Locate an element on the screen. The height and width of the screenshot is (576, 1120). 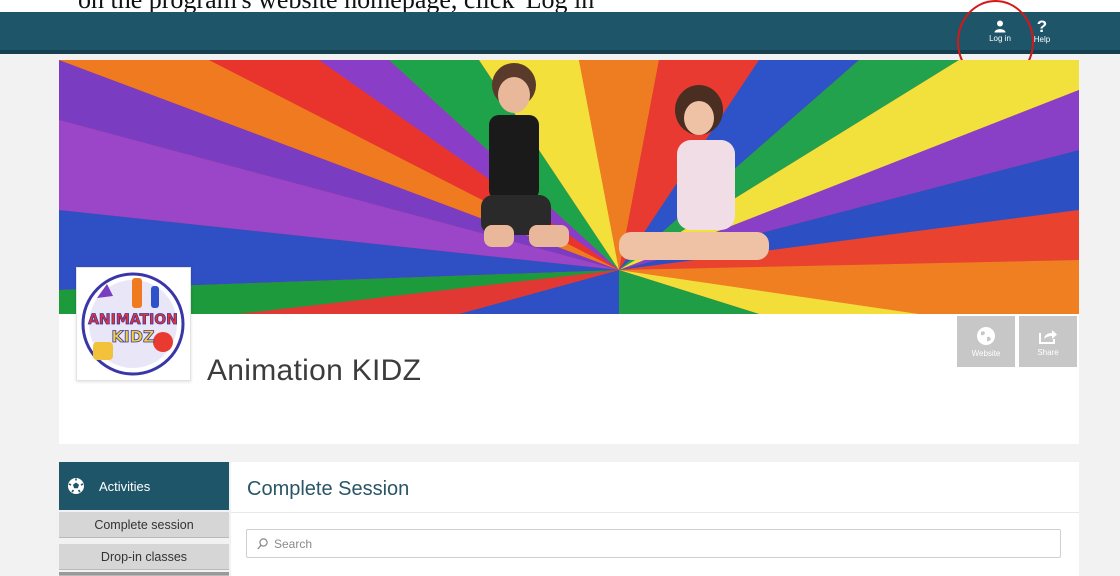
user-icon is located at coordinates (1000, 26).